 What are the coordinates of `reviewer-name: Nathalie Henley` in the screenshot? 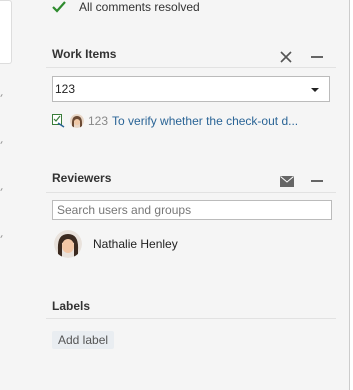 It's located at (135, 244).